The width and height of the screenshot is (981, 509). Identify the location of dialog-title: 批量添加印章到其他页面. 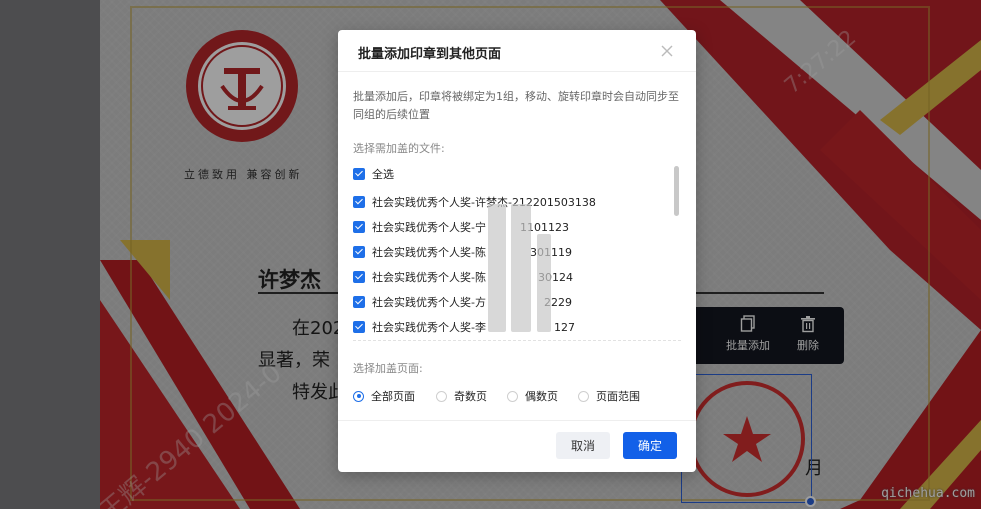
(430, 54).